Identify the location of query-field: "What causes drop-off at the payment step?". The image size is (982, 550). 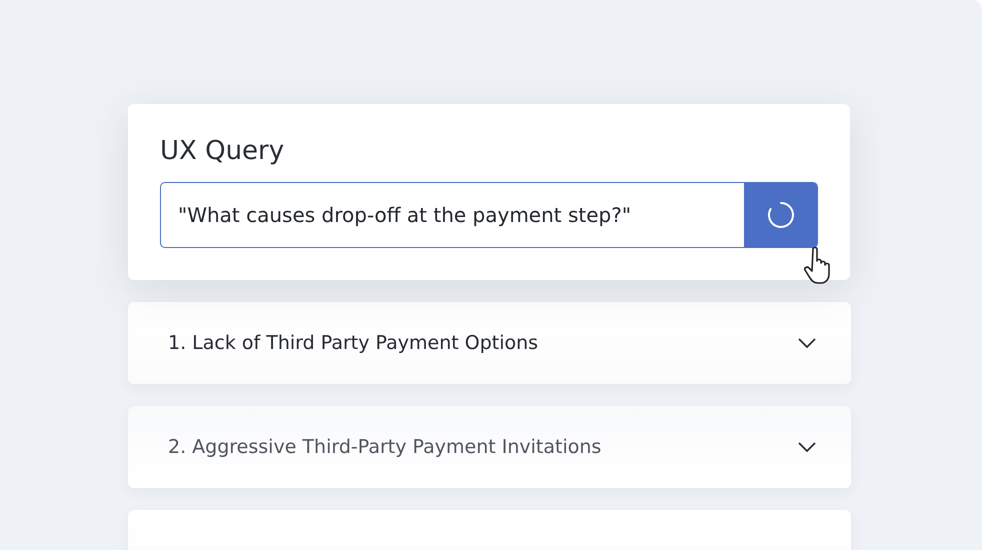
(489, 215).